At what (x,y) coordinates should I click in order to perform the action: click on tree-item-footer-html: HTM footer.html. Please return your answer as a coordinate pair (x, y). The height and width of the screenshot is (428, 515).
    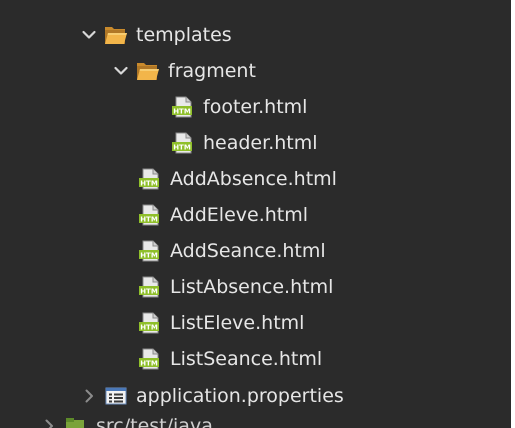
    Looking at the image, I should click on (239, 107).